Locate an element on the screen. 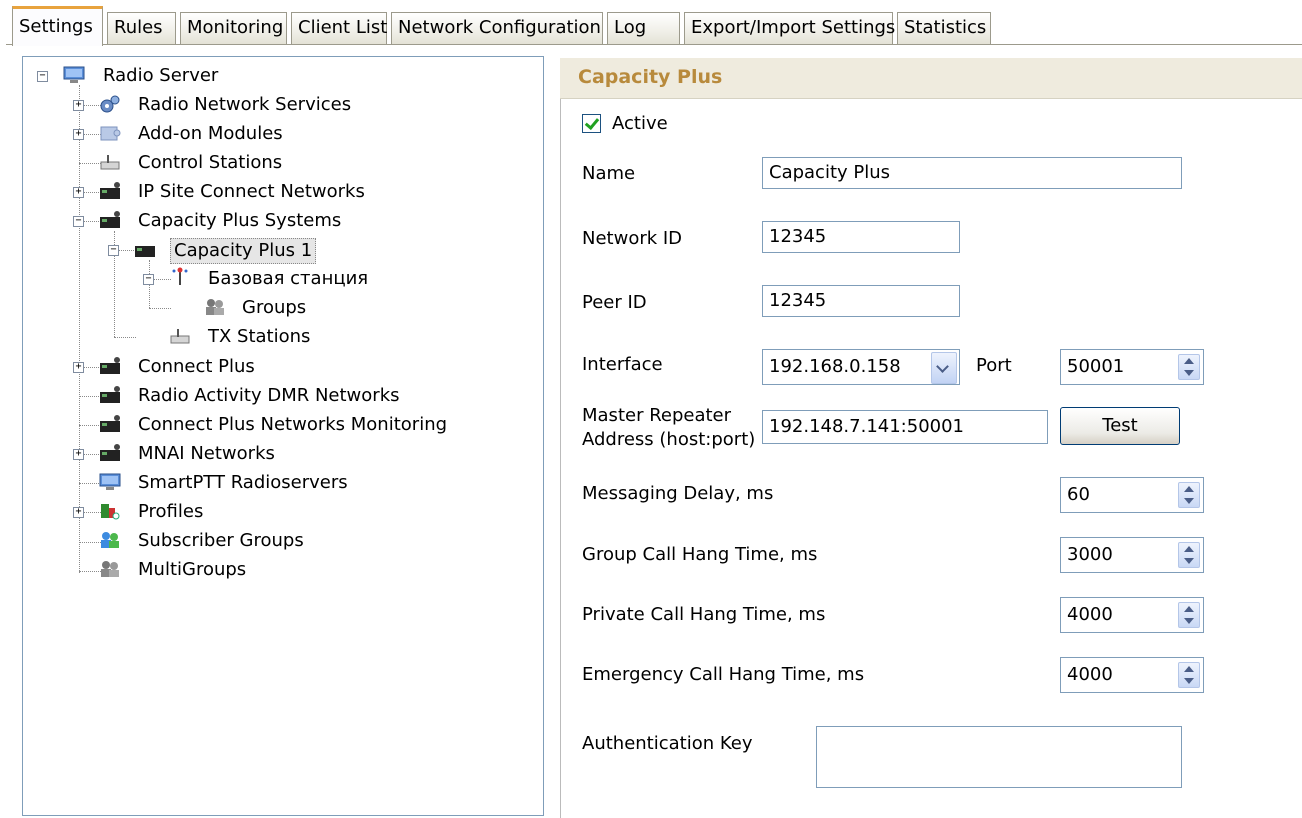  tree-label: MNAI Networks is located at coordinates (206, 453).